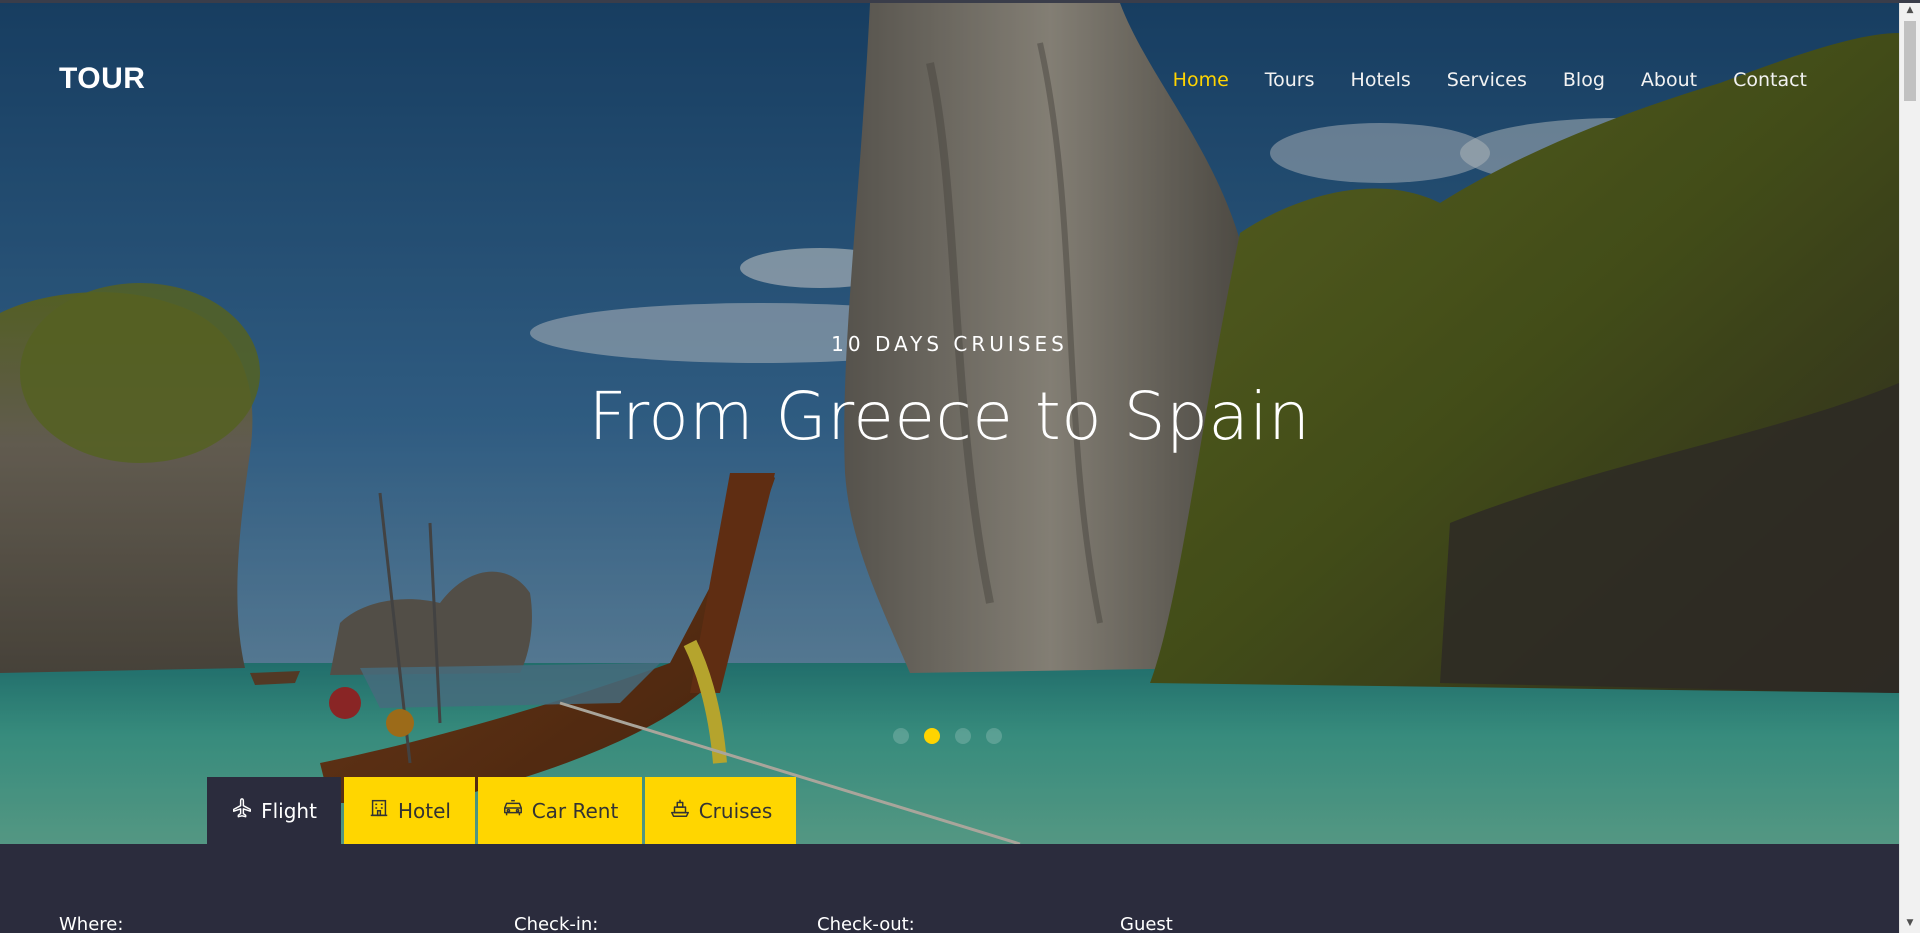 This screenshot has width=1920, height=933. I want to click on tab-cruises: Cruises, so click(720, 810).